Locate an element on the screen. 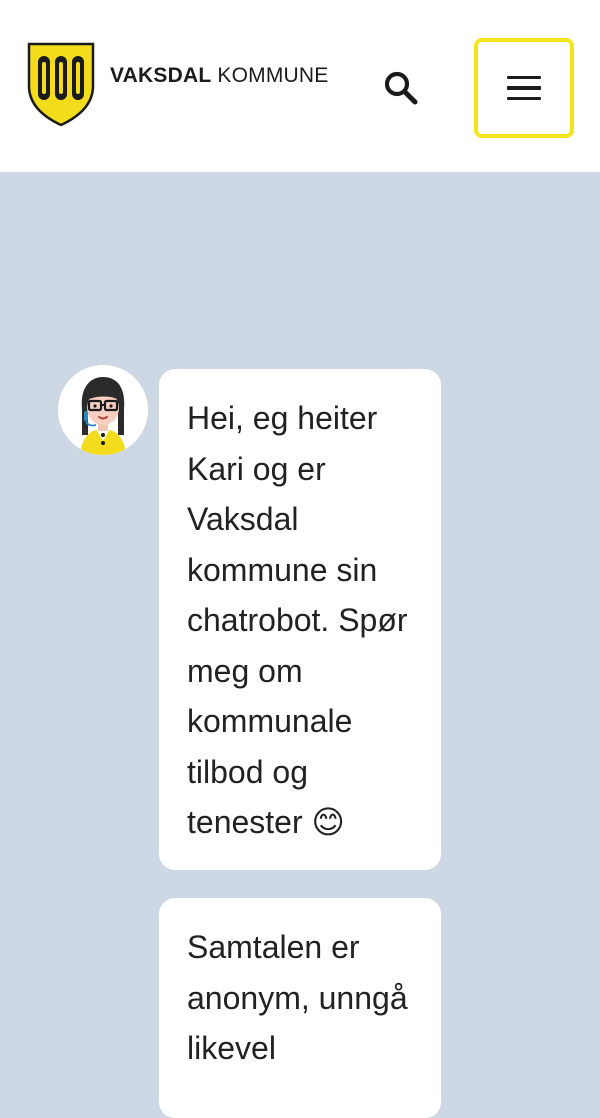 The image size is (600, 1118). chat-message-bubble: Samtalen er anonym, unngå likevel is located at coordinates (300, 1008).